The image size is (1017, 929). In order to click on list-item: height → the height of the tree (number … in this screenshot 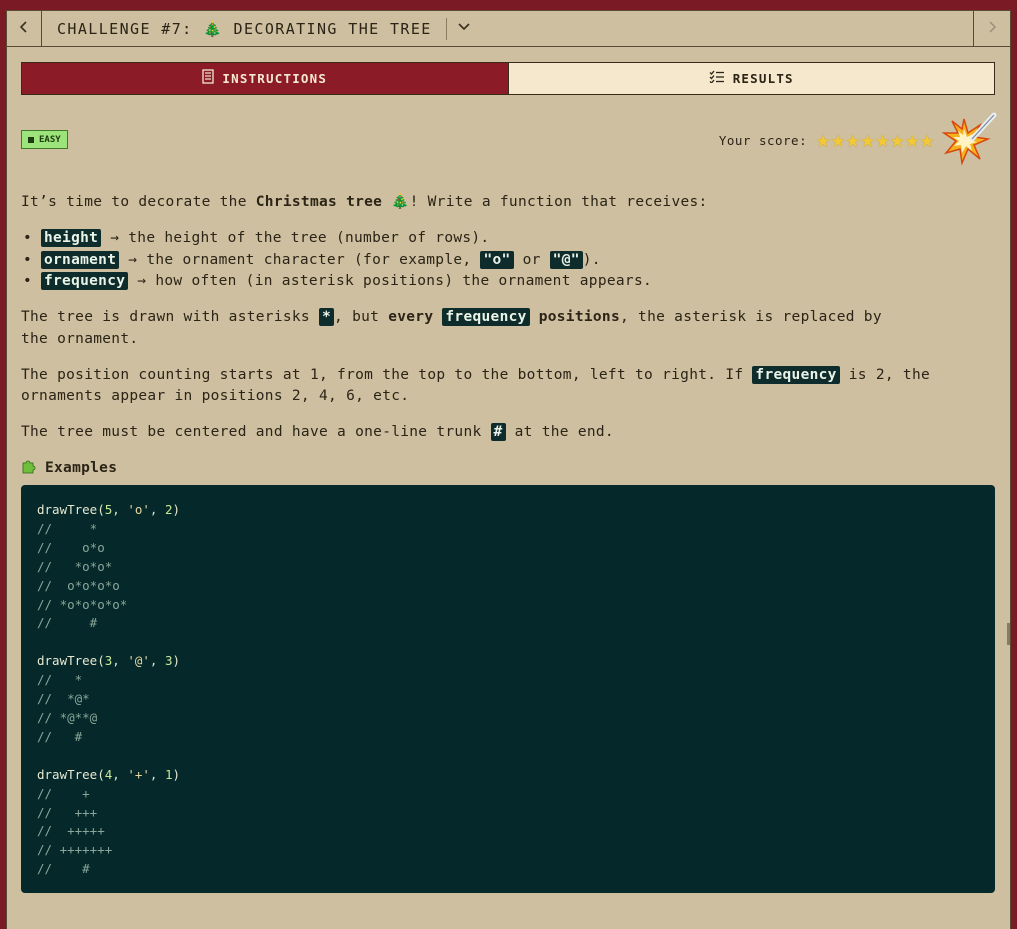, I will do `click(336, 239)`.